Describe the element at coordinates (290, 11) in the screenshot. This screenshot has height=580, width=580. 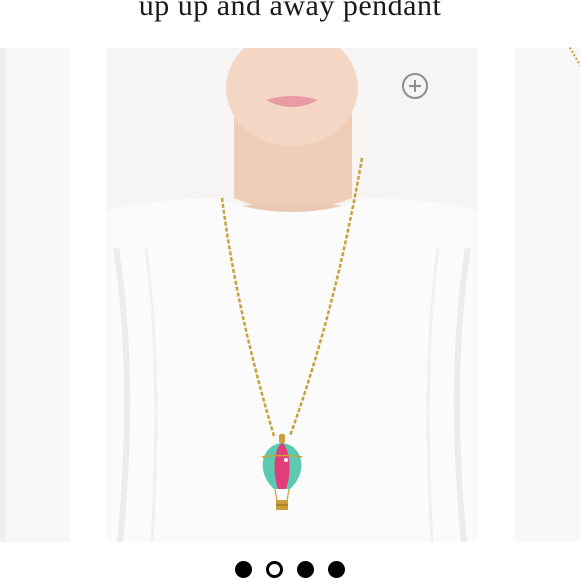
I see `product-title: up up and away pendant` at that location.